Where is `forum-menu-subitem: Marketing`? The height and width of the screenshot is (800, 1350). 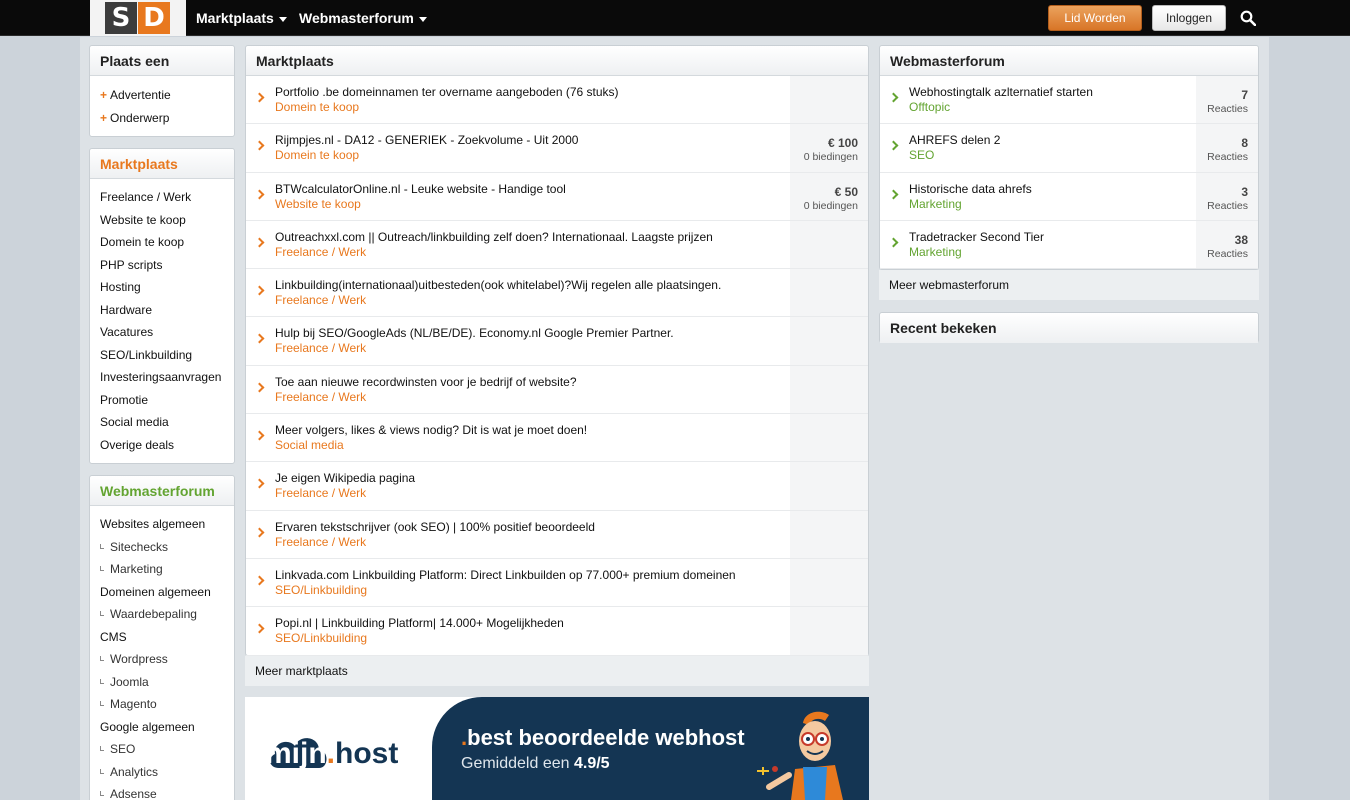 forum-menu-subitem: Marketing is located at coordinates (162, 569).